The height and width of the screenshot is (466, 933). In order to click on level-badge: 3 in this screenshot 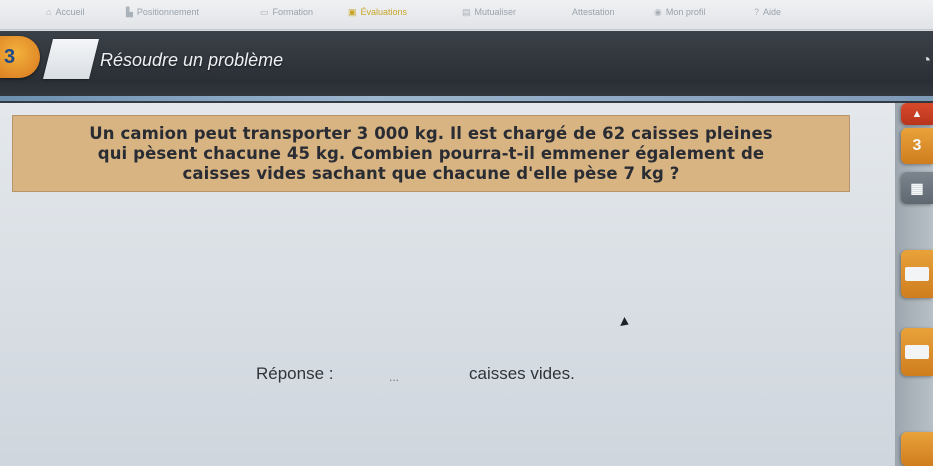, I will do `click(20, 57)`.